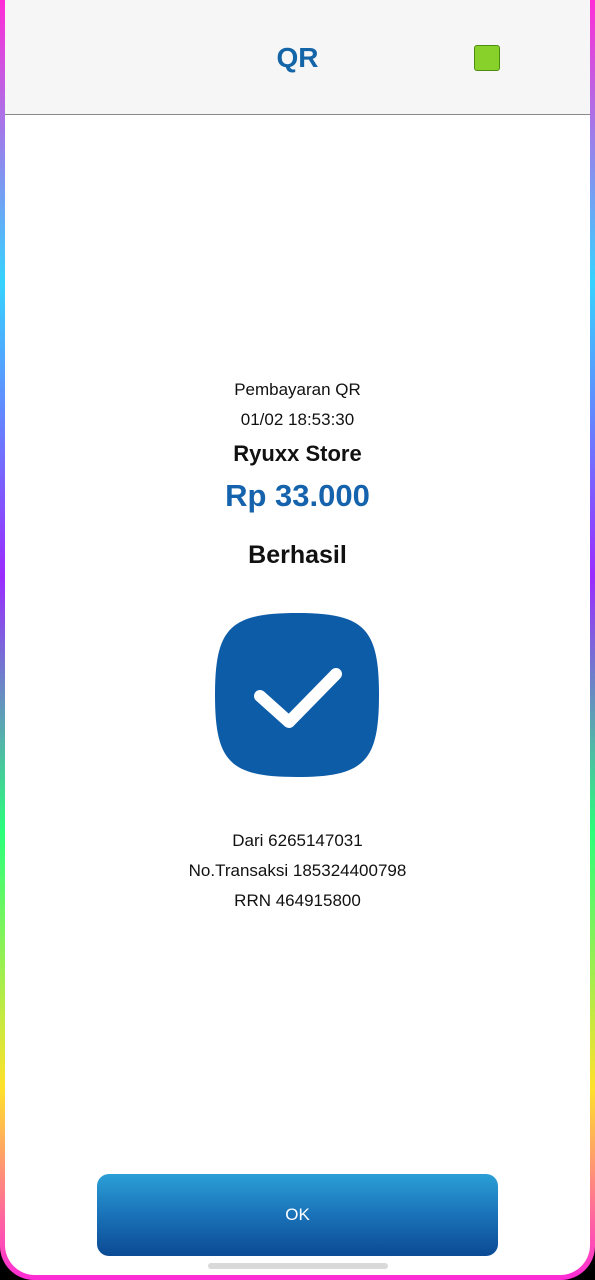  What do you see at coordinates (297, 1215) in the screenshot?
I see `ok-button: OK` at bounding box center [297, 1215].